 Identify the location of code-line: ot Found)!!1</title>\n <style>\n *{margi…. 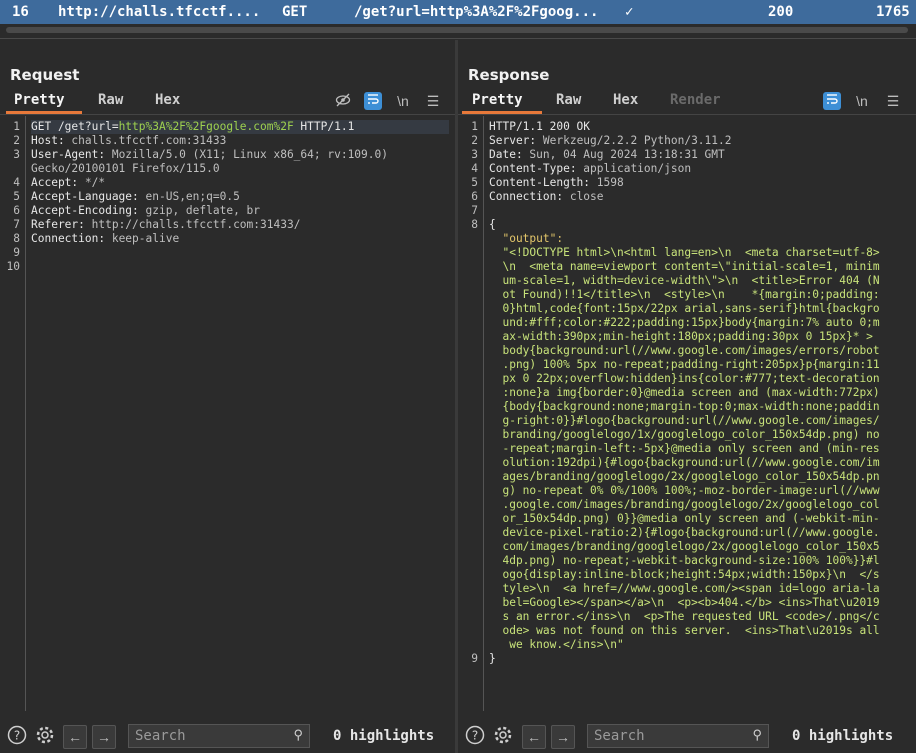
(699, 295).